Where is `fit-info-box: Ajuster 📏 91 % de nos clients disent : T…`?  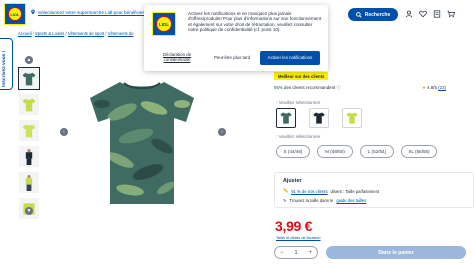
fit-info-box: Ajuster 📏 91 % de nos clients disent : T… is located at coordinates (374, 190).